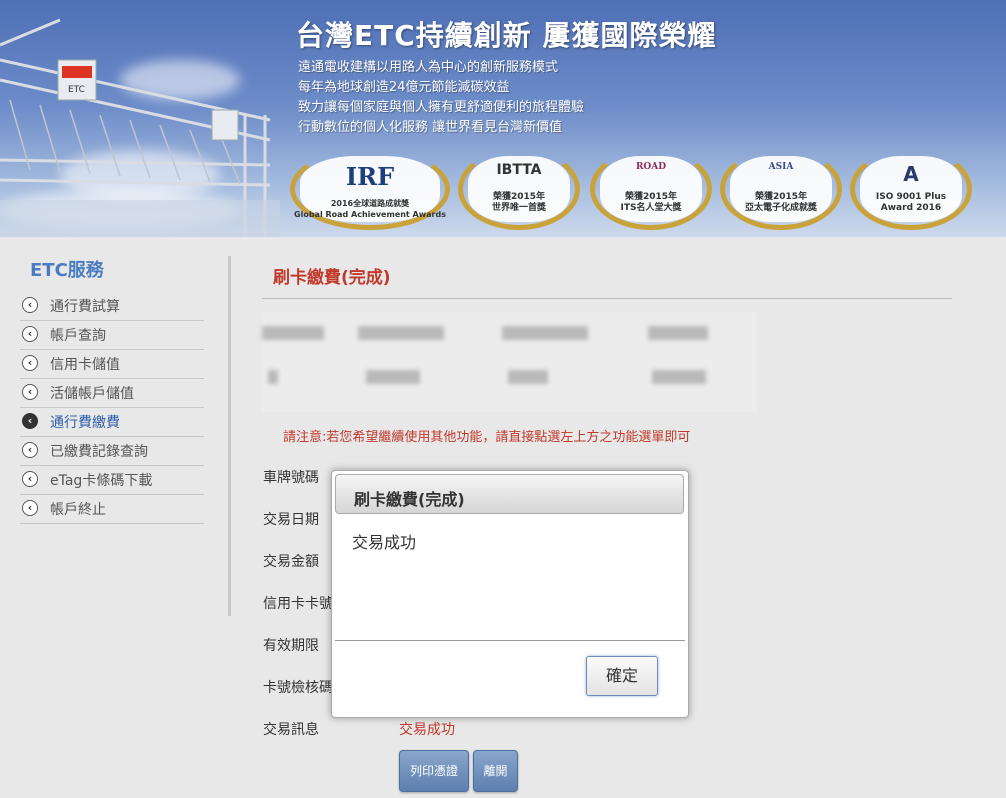 Image resolution: width=1006 pixels, height=798 pixels. What do you see at coordinates (510, 594) in the screenshot?
I see `result-dialog: 刷卡繳費(完成) 交易成功 確定` at bounding box center [510, 594].